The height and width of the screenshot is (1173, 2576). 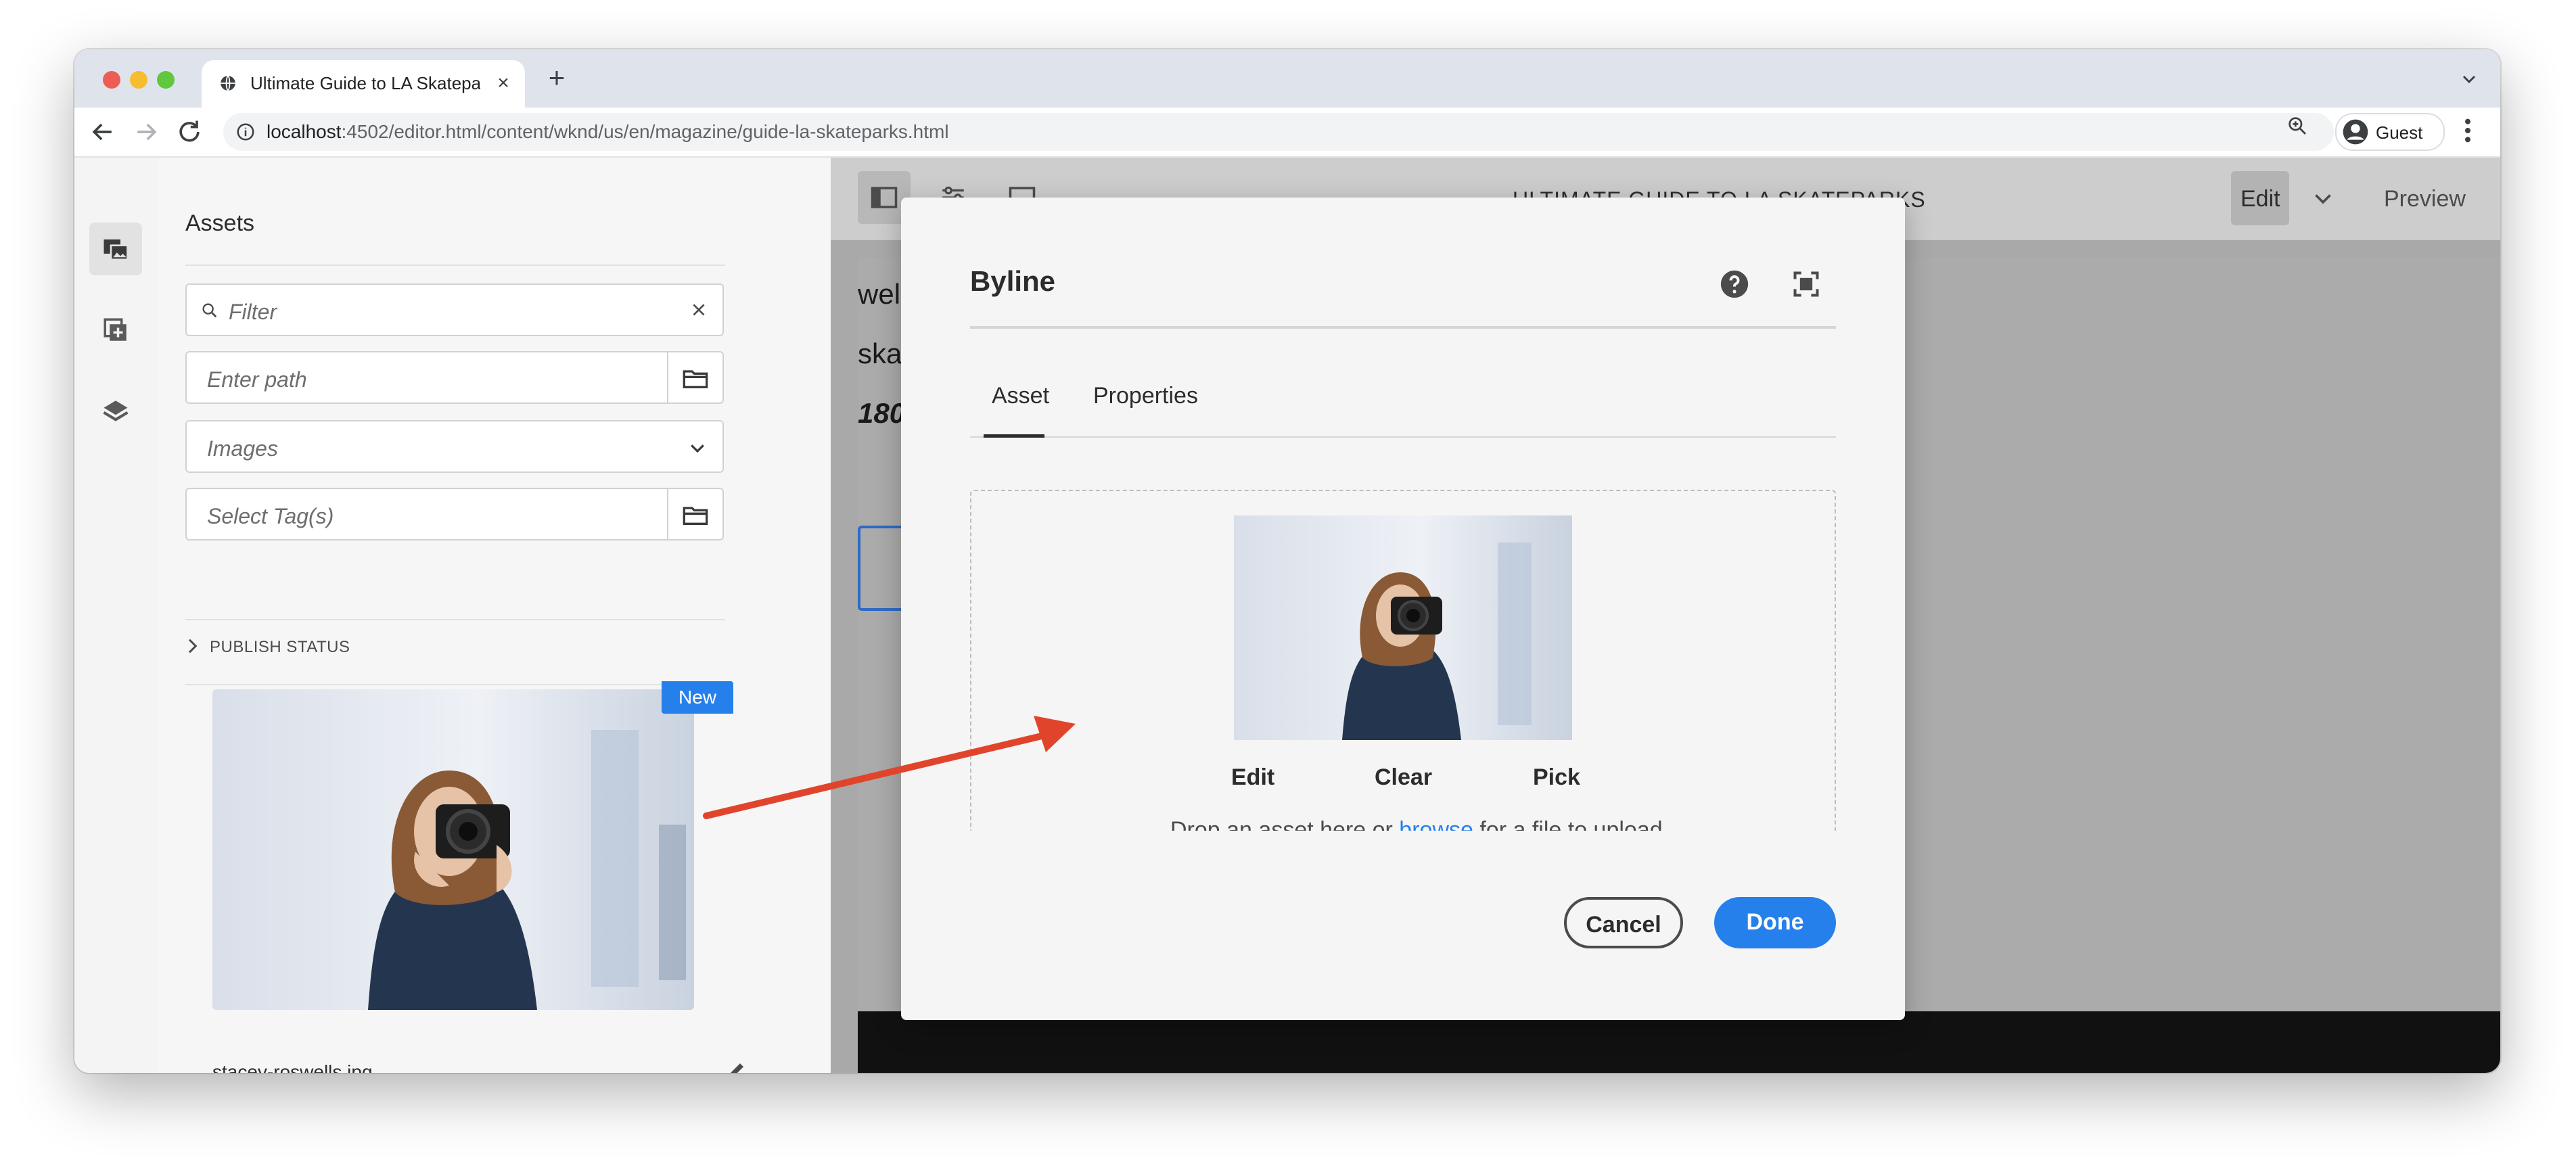 What do you see at coordinates (280, 647) in the screenshot?
I see `publish-status-toggle: PUBLISH STATUS` at bounding box center [280, 647].